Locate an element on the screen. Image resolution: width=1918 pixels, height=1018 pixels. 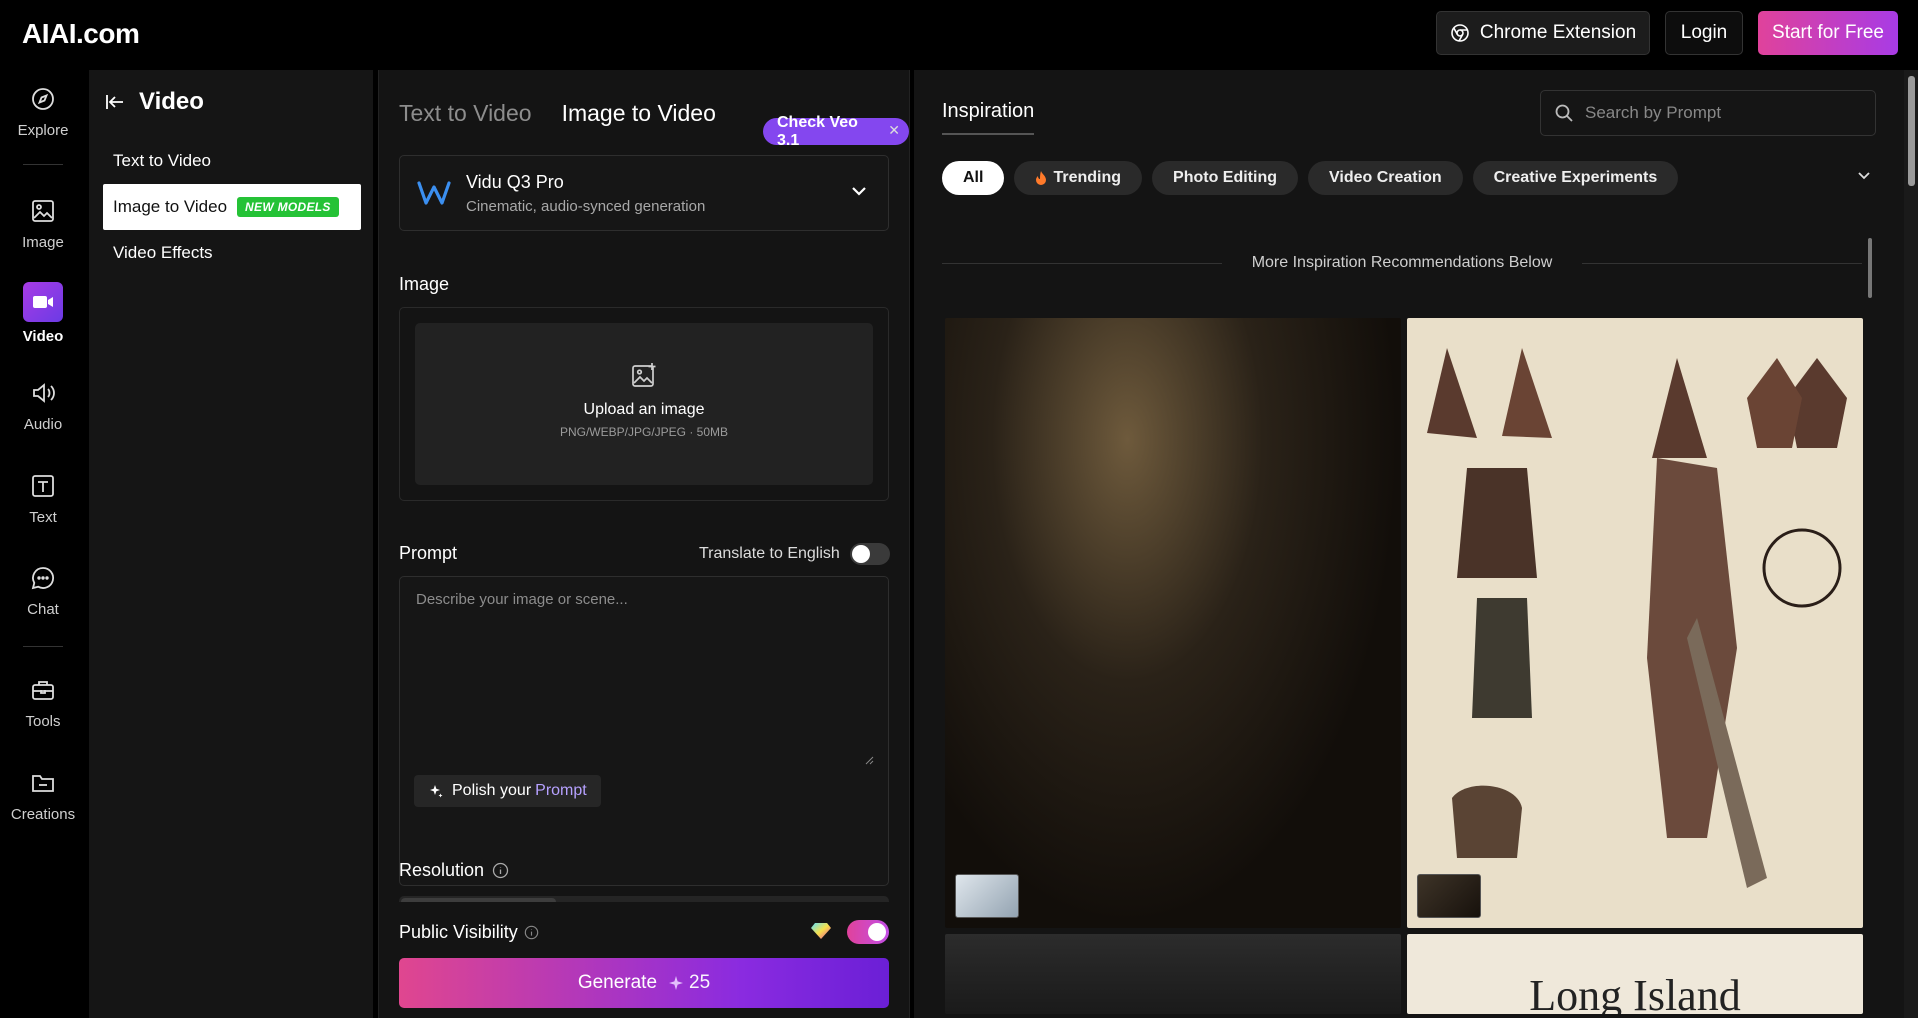
generate-cost-value: 25 is located at coordinates (700, 982).